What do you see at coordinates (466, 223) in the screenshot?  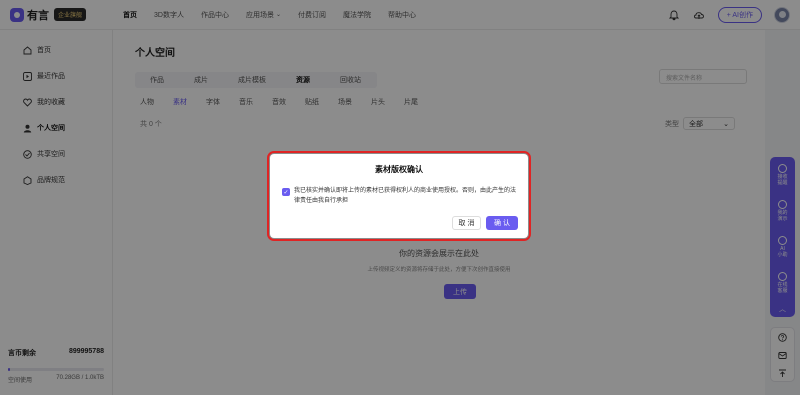 I see `cancel-button: 取 消` at bounding box center [466, 223].